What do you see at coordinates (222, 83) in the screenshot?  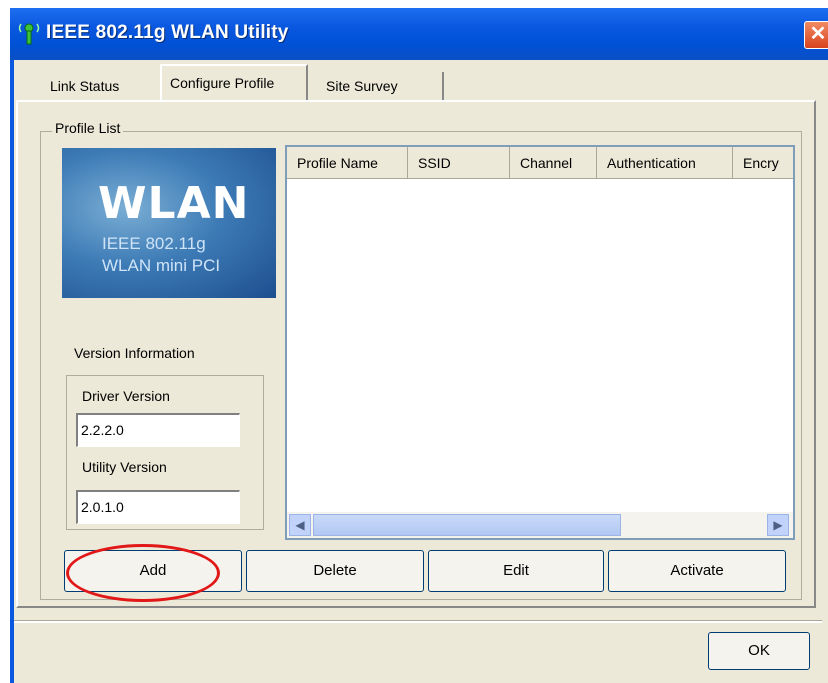 I see `tab-label: Configure Profile` at bounding box center [222, 83].